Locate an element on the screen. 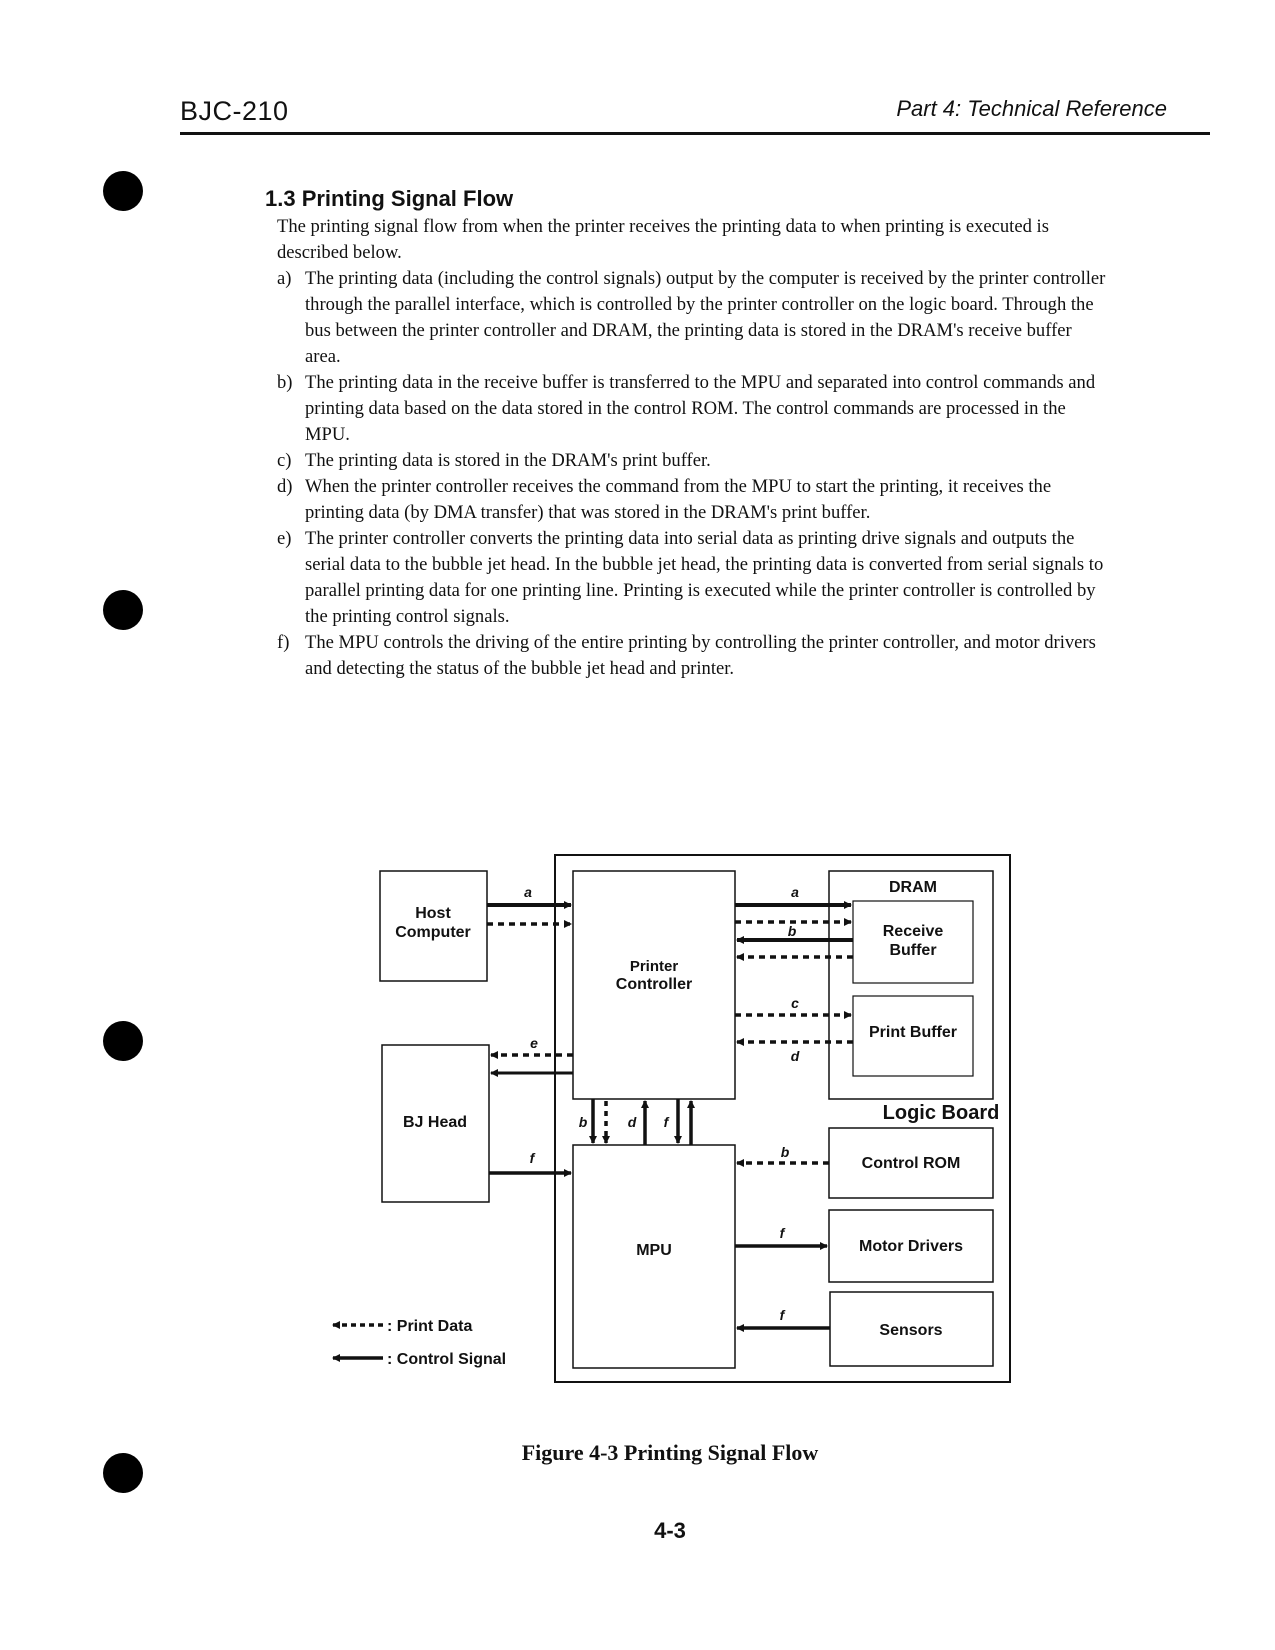 The width and height of the screenshot is (1275, 1650). signal-label: c is located at coordinates (795, 1003).